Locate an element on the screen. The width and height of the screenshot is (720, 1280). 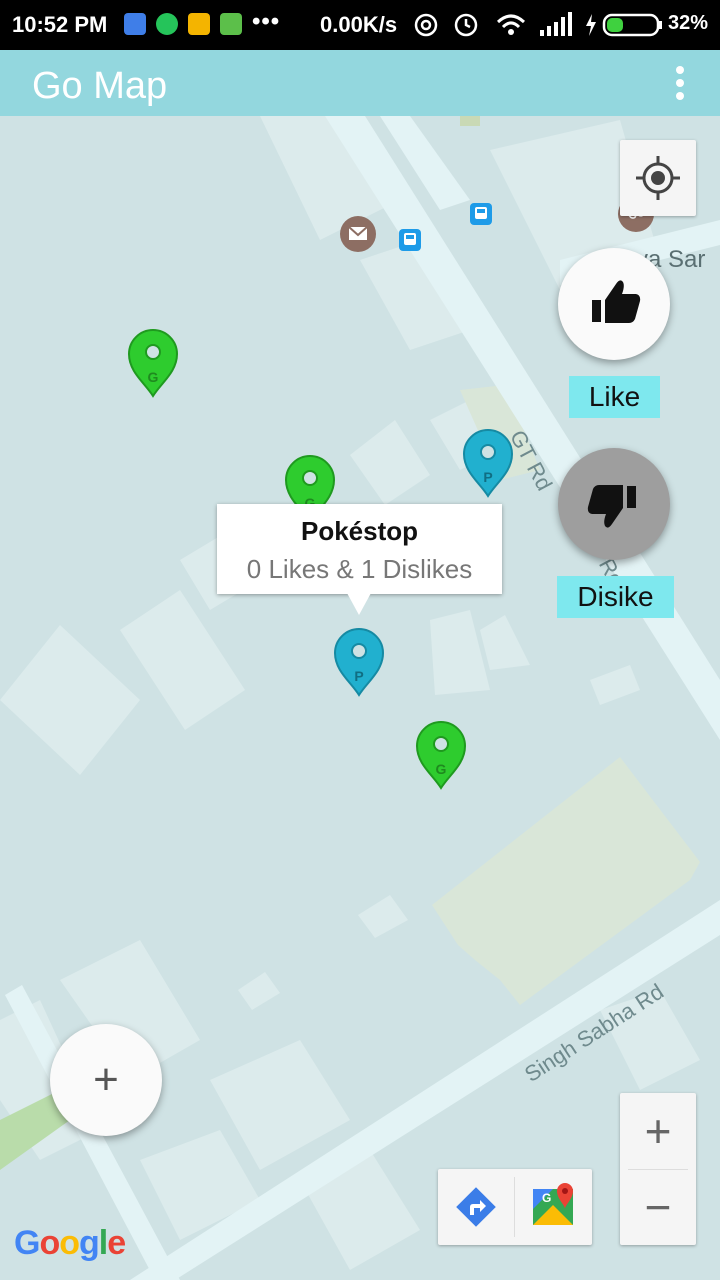
zoom-out-button: − is located at coordinates (658, 1207).